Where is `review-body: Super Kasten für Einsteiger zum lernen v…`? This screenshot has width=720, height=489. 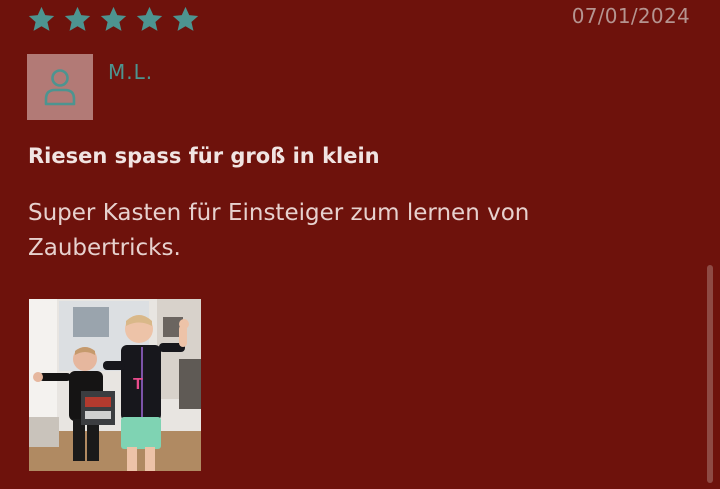 review-body: Super Kasten für Einsteiger zum lernen v… is located at coordinates (279, 230).